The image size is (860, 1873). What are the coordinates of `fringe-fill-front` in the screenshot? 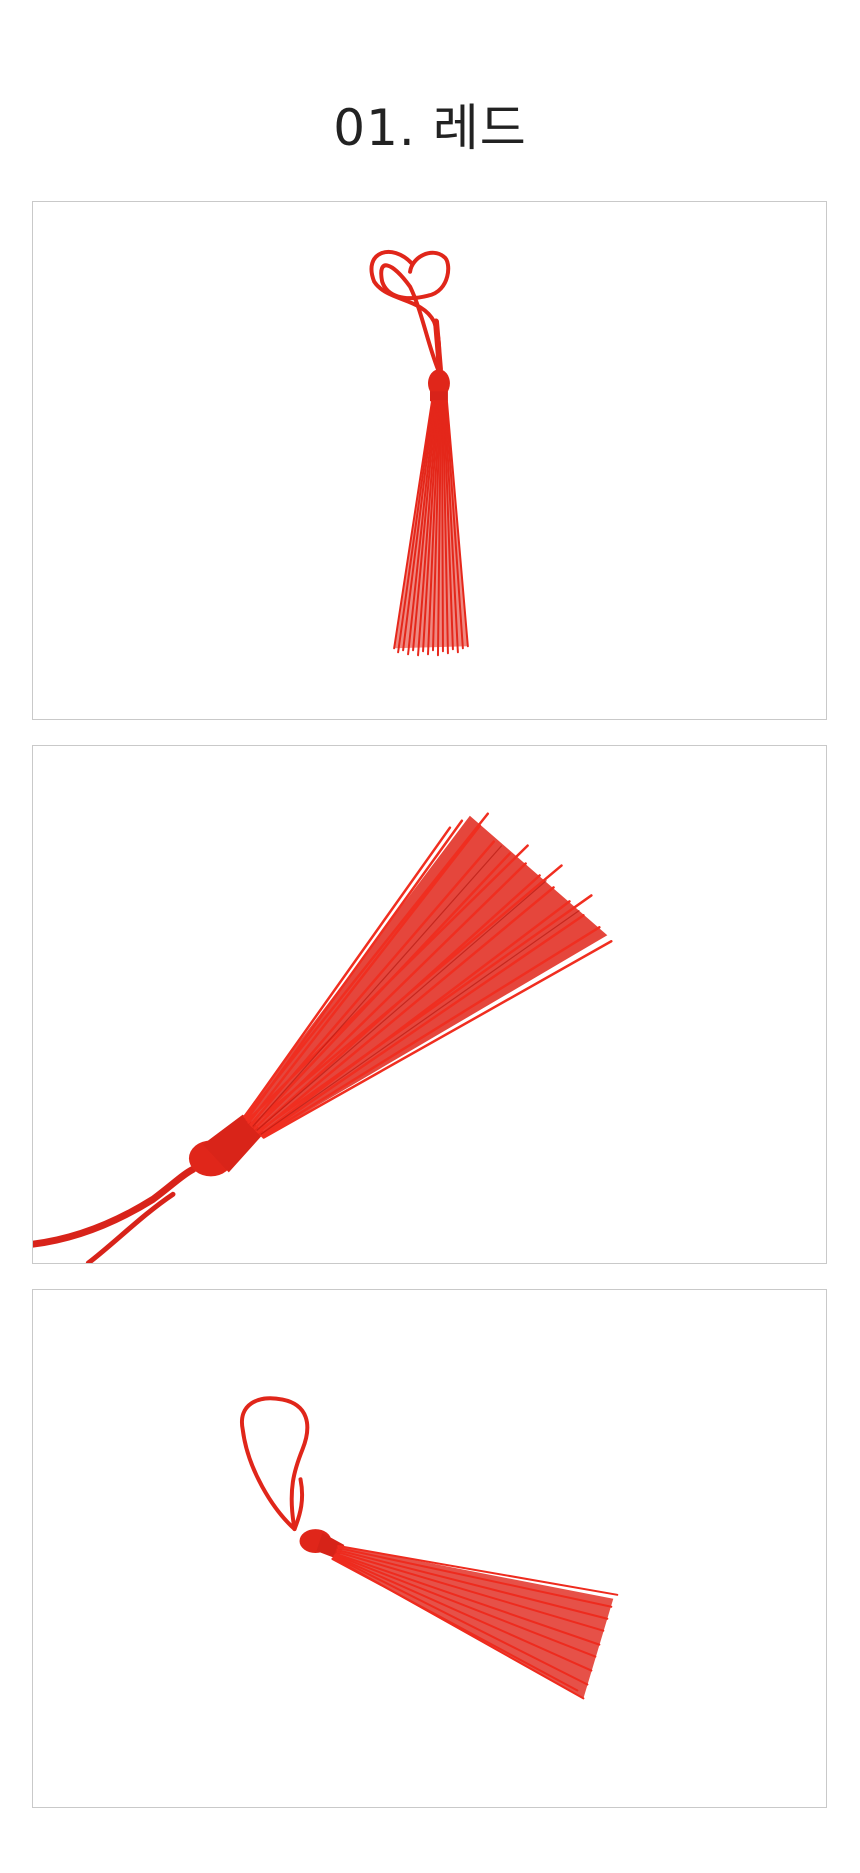 It's located at (431, 525).